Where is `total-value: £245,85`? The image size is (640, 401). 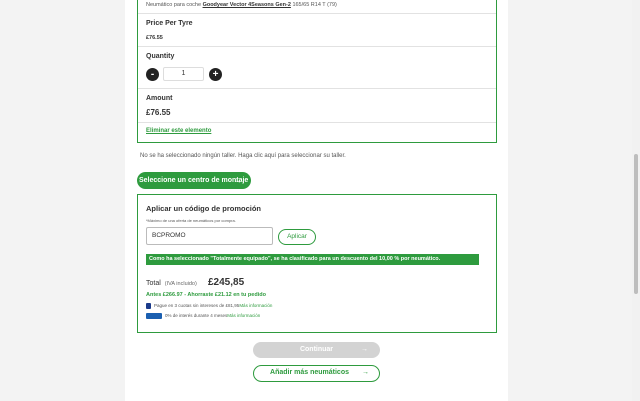
total-value: £245,85 is located at coordinates (226, 282).